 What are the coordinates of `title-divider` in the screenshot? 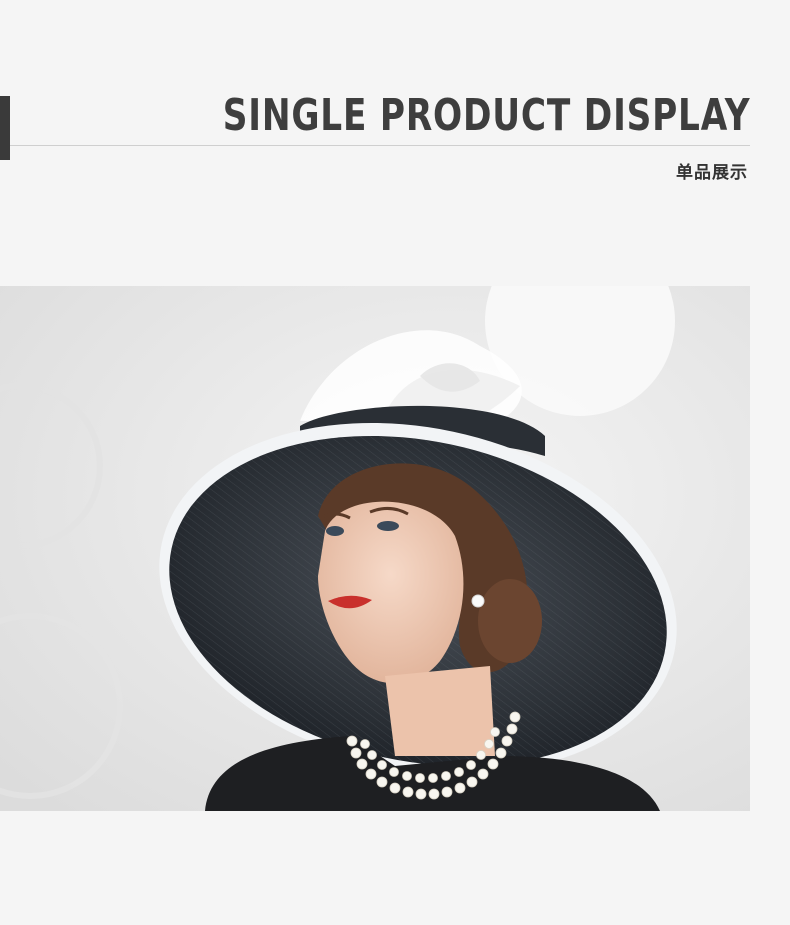 It's located at (380, 145).